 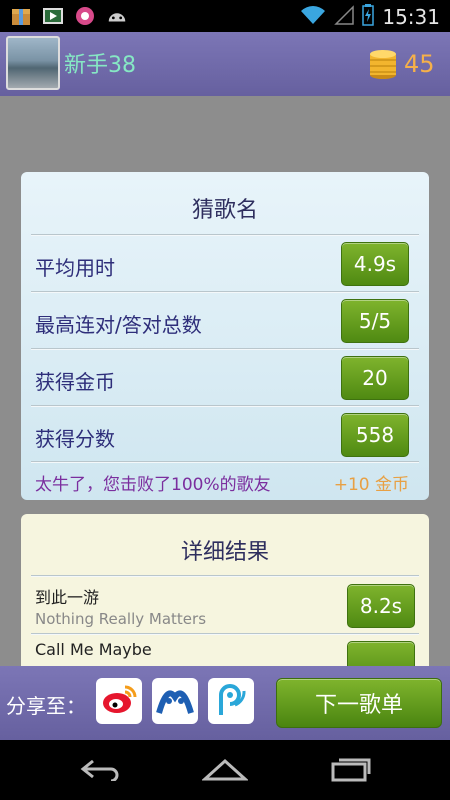 I want to click on stat-label-avg-time: 平均用时, so click(x=75, y=268).